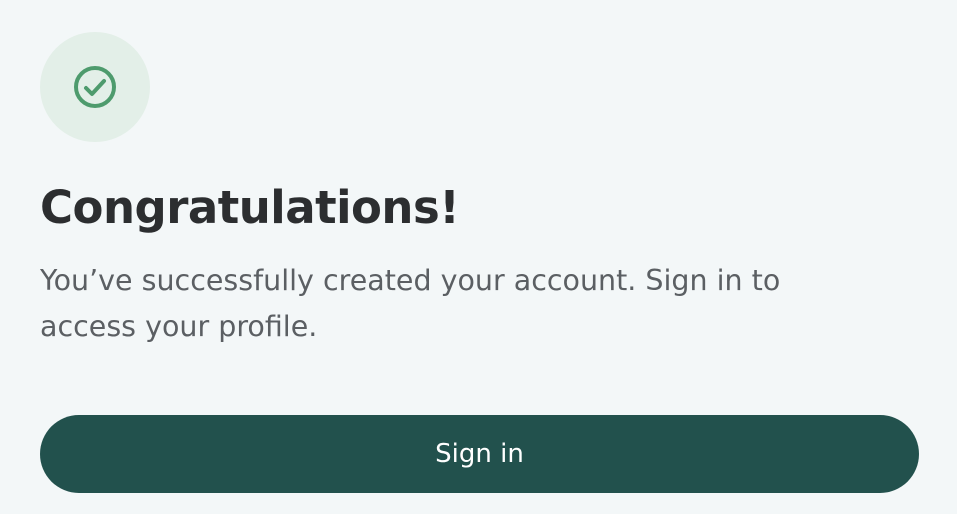 The height and width of the screenshot is (514, 957). I want to click on check-circle-icon, so click(95, 87).